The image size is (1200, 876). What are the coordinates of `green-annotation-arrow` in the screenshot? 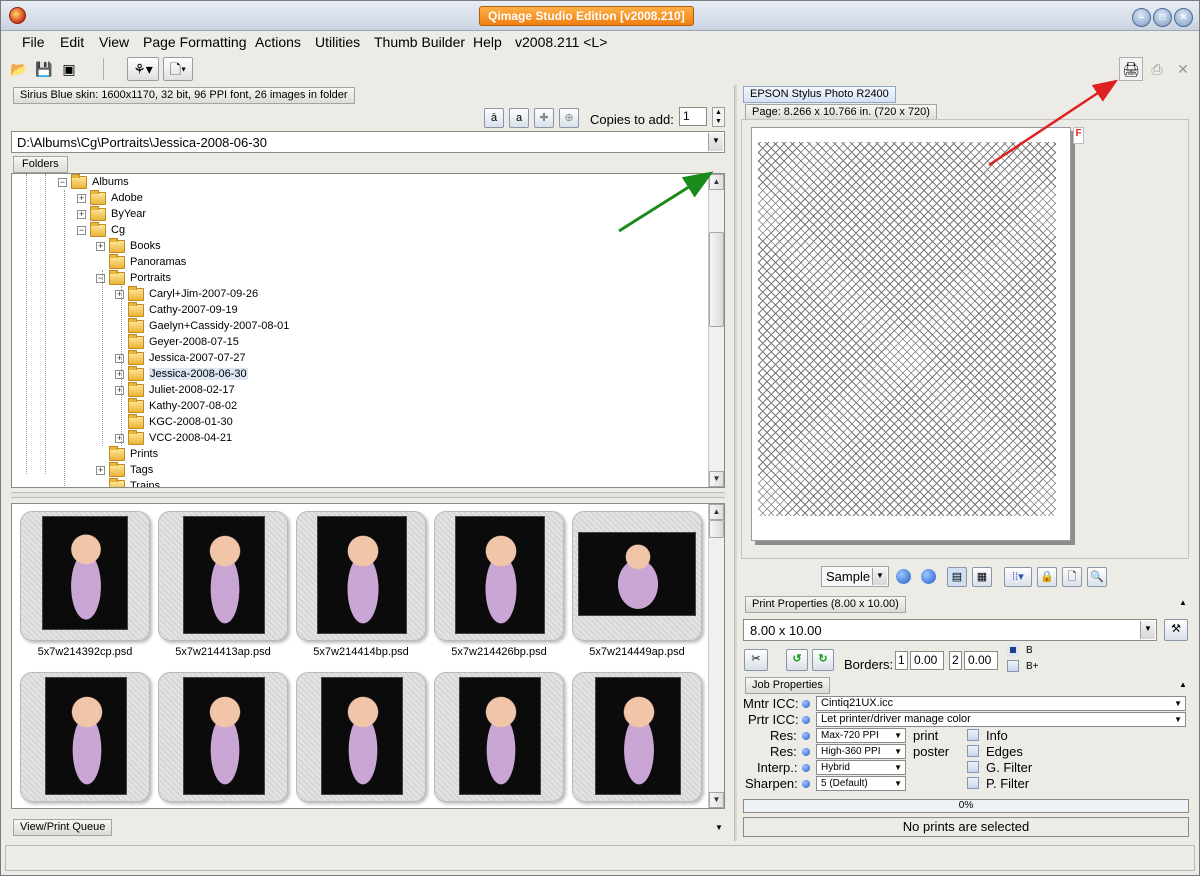 It's located at (666, 202).